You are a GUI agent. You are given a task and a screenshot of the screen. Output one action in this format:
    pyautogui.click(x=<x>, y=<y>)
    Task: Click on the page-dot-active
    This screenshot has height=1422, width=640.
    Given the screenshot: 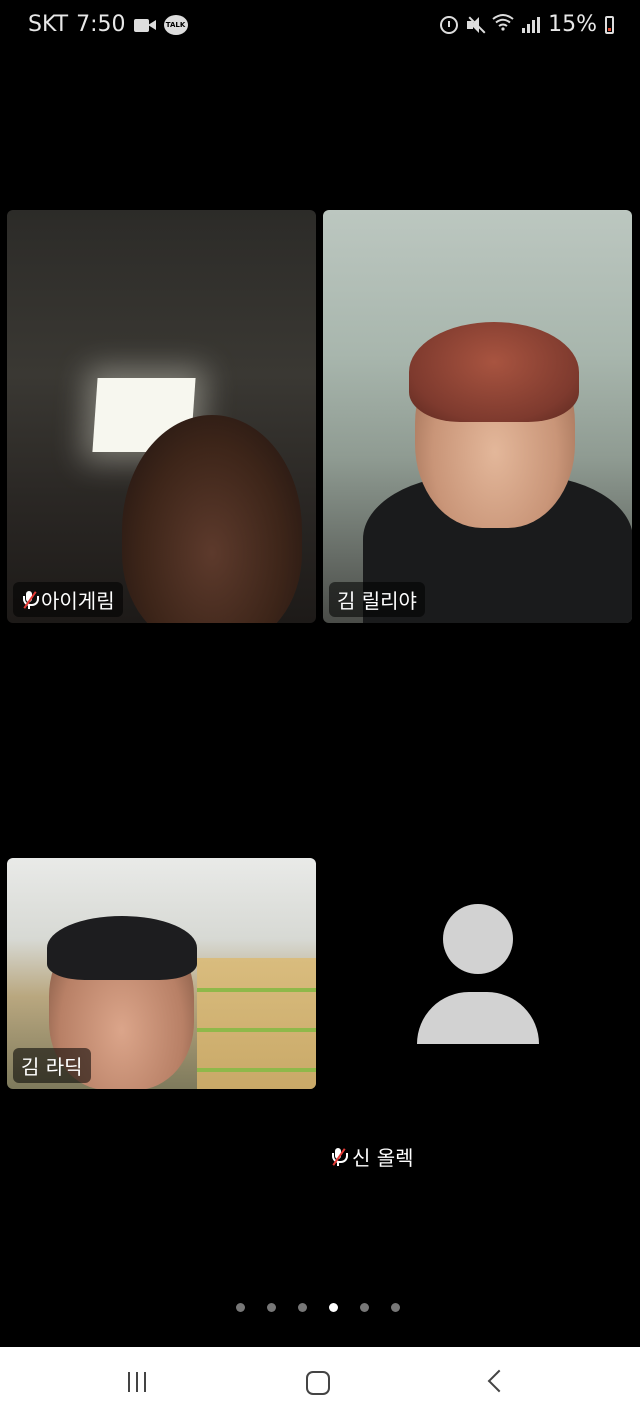 What is the action you would take?
    pyautogui.click(x=333, y=1307)
    